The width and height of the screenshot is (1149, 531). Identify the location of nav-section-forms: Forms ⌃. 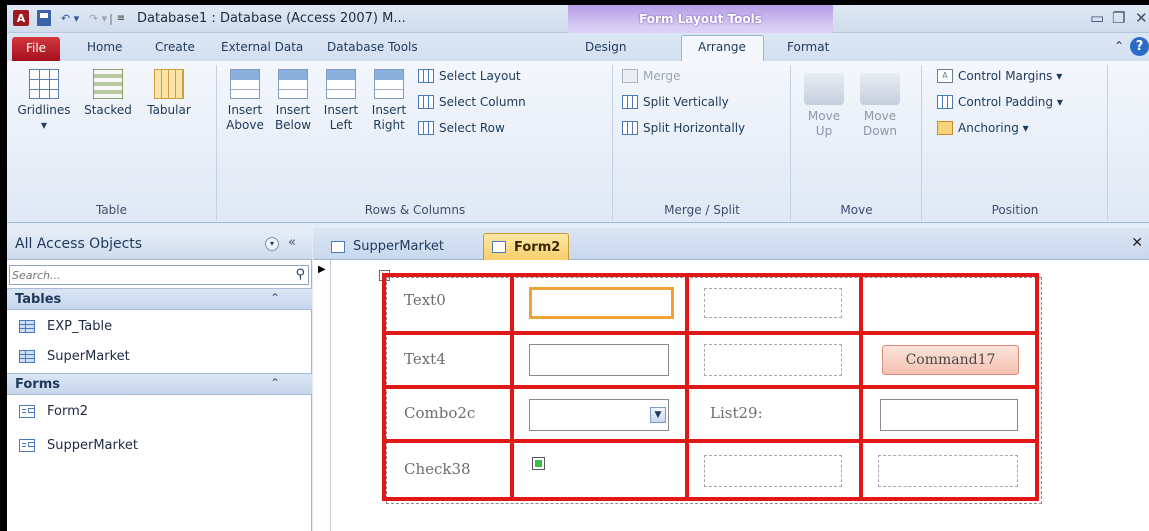
(159, 384).